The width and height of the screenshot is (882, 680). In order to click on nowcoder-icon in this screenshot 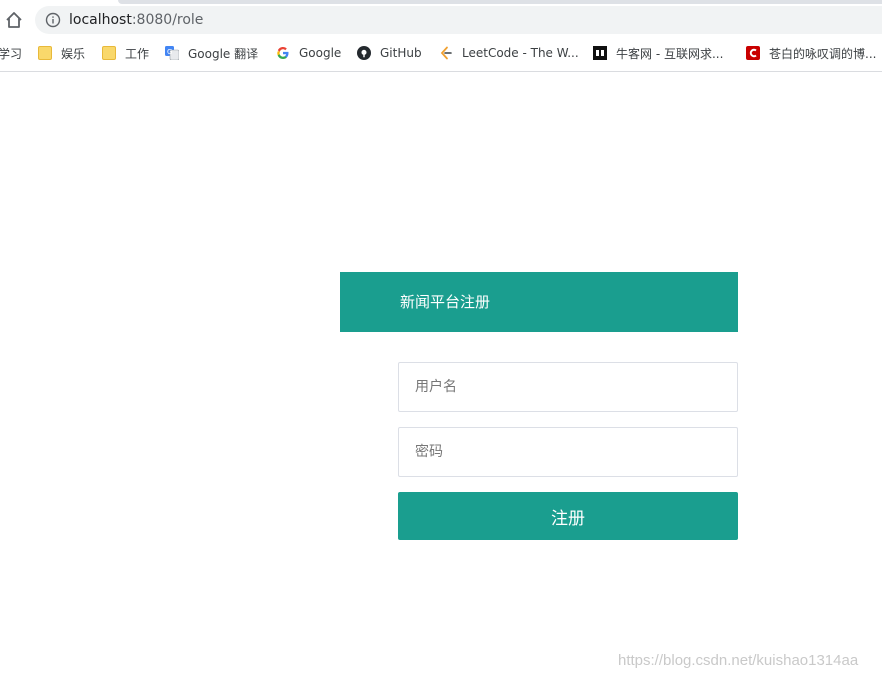, I will do `click(600, 53)`.